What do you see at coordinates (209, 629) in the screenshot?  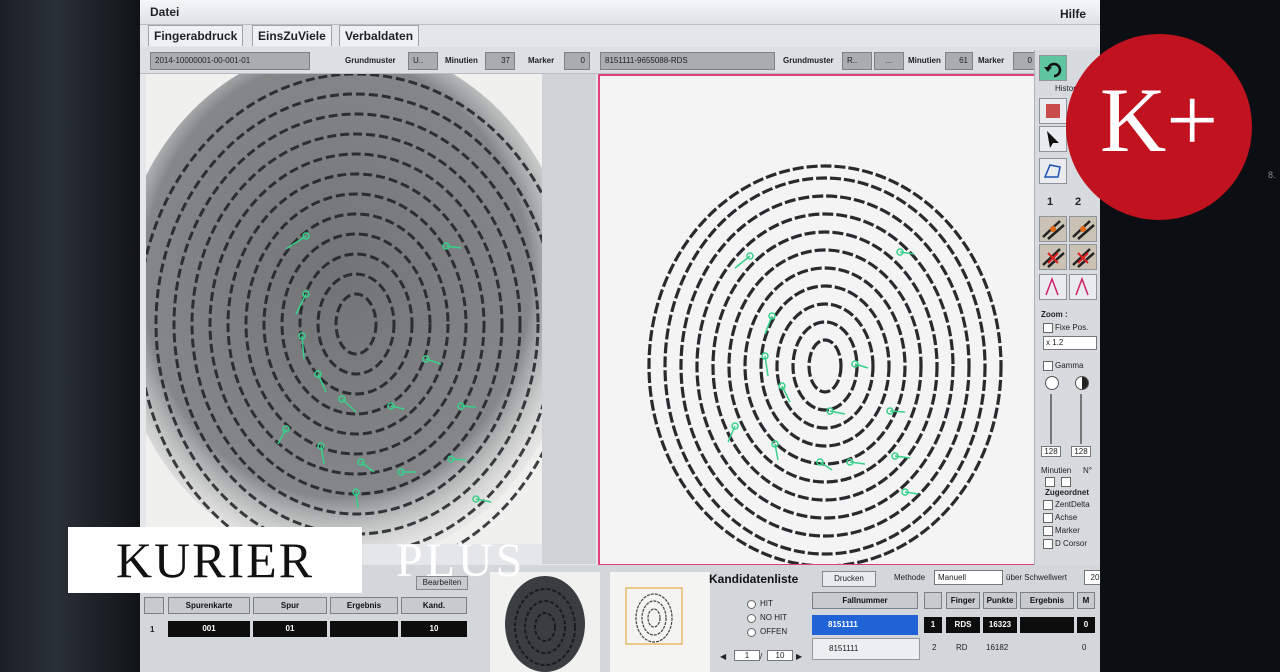 I see `trace-cell-spurenkarte: 001` at bounding box center [209, 629].